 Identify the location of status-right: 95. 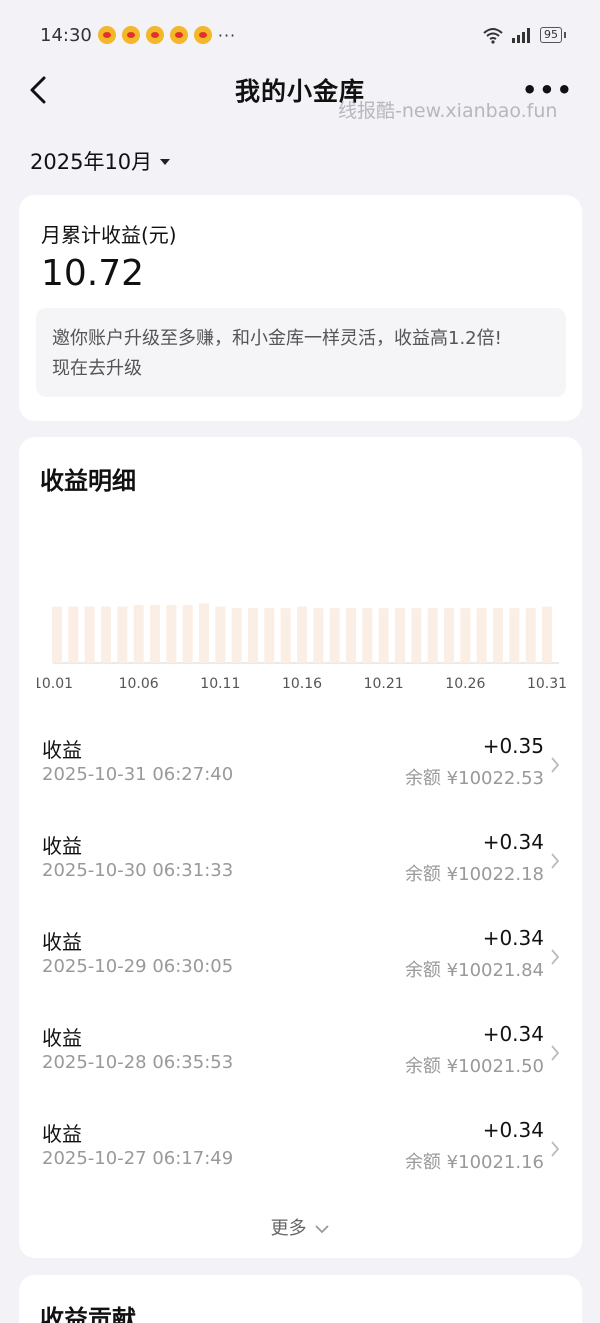
(524, 35).